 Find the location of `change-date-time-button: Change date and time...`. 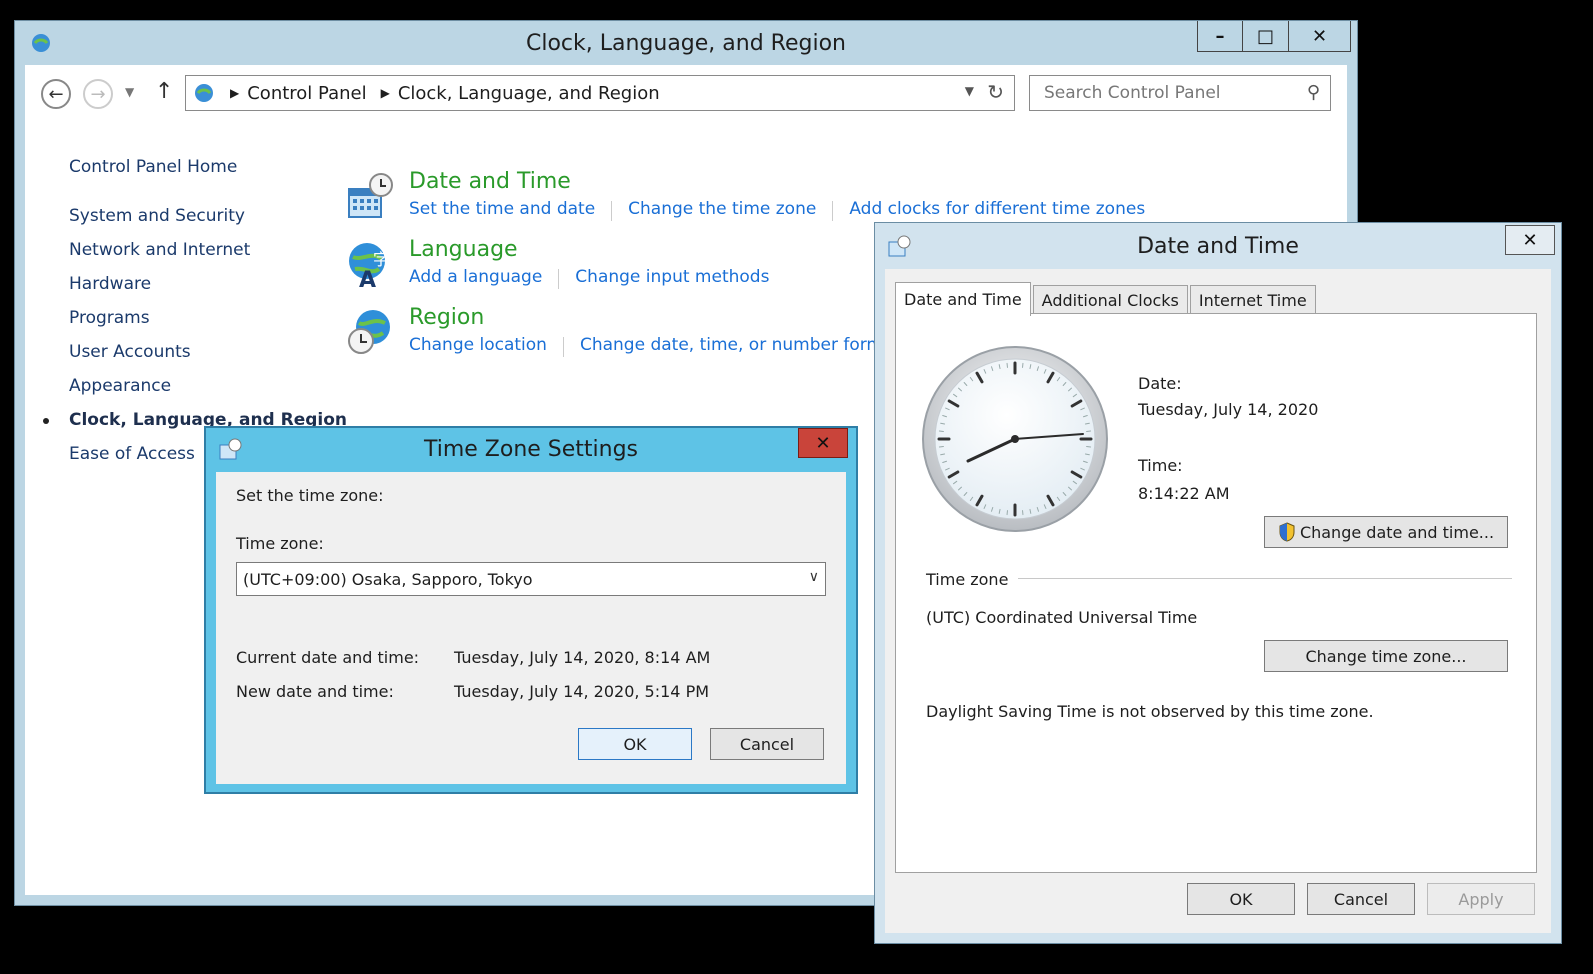

change-date-time-button: Change date and time... is located at coordinates (1386, 532).